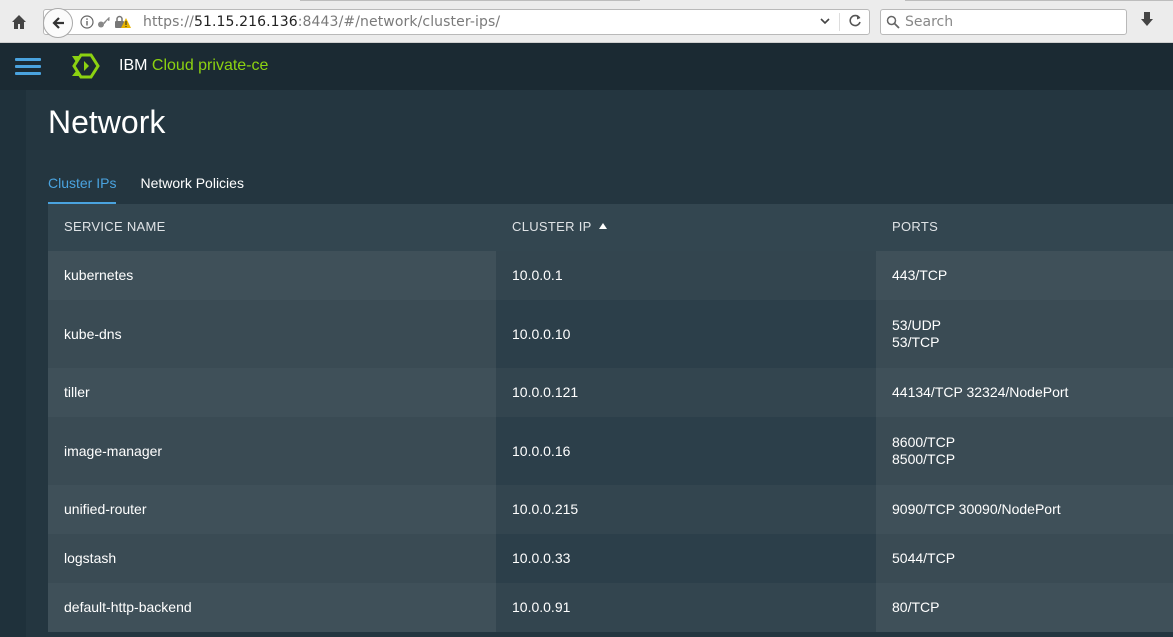 This screenshot has height=637, width=1173. I want to click on table-header: SERVICE NAME CLUSTER IP PORTS, so click(610, 227).